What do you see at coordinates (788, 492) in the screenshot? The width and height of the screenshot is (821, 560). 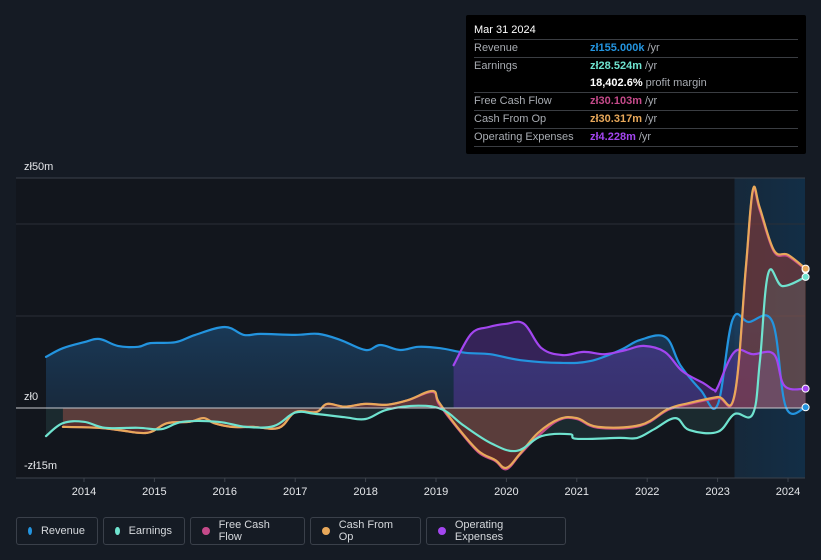 I see `x-tick-label: 2024` at bounding box center [788, 492].